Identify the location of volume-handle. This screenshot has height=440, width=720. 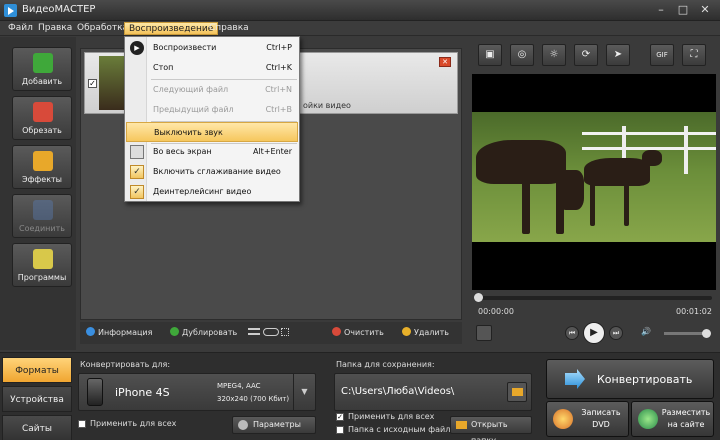
(706, 333).